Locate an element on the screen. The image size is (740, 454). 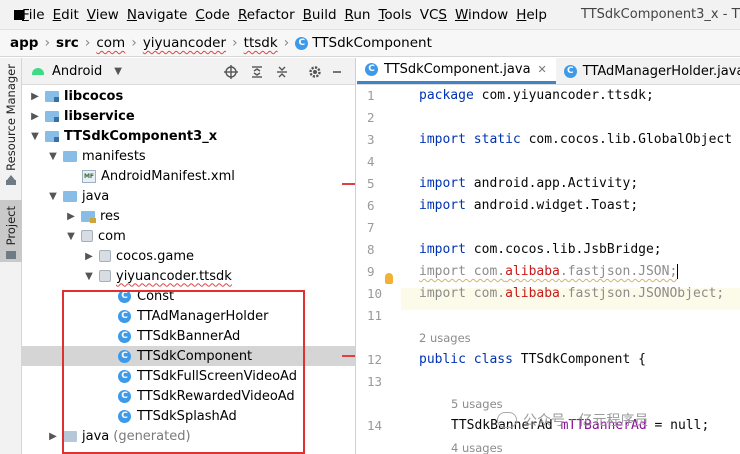
tree-item-androidmanifest: MF AndroidManifest.xml is located at coordinates (188, 176).